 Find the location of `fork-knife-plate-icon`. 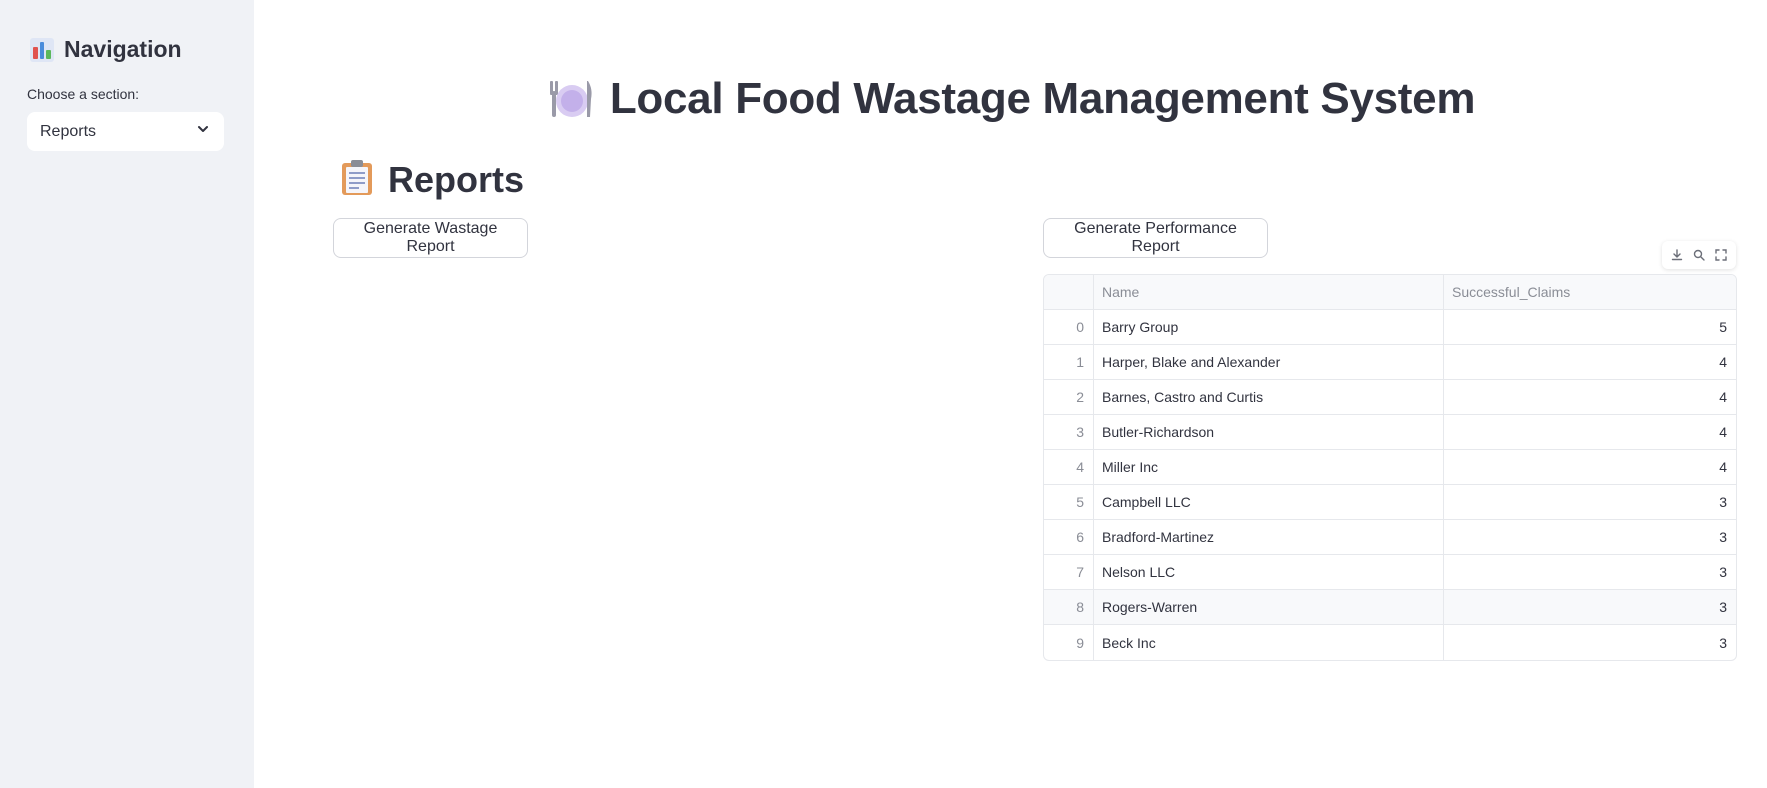

fork-knife-plate-icon is located at coordinates (570, 99).